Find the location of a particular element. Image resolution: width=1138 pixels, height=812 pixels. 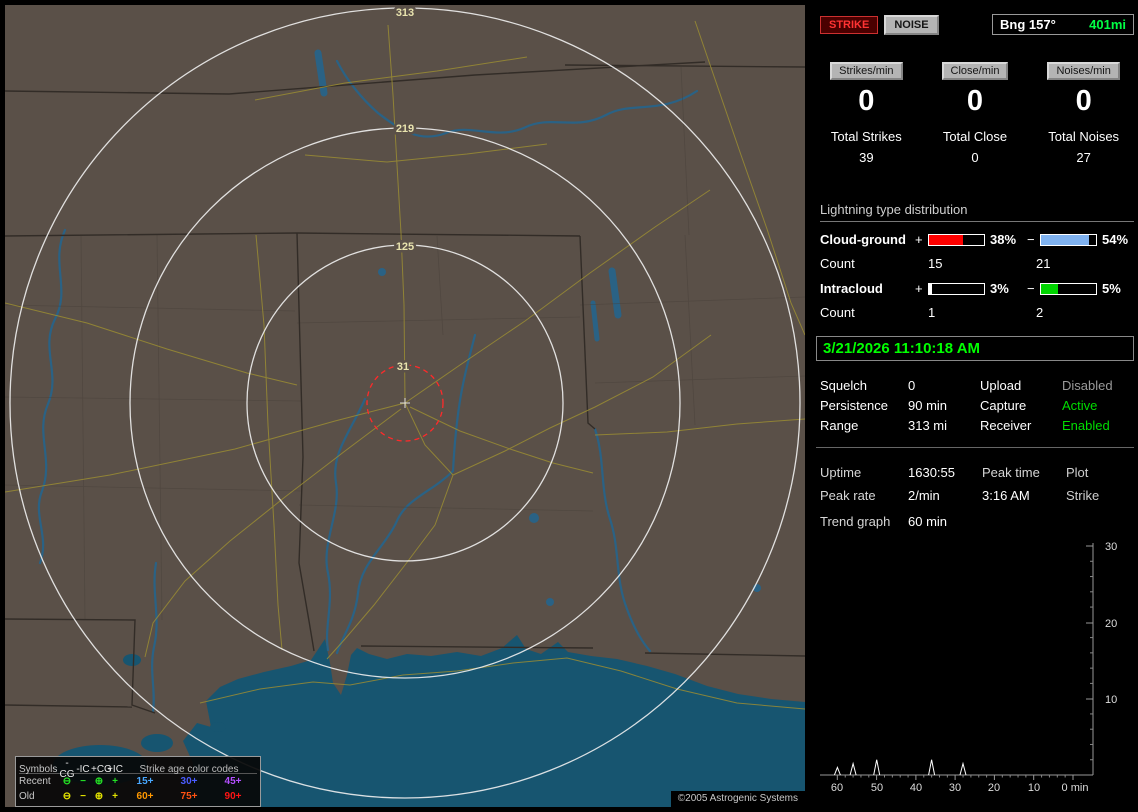

cg-negative-count: 21 is located at coordinates (1043, 263).